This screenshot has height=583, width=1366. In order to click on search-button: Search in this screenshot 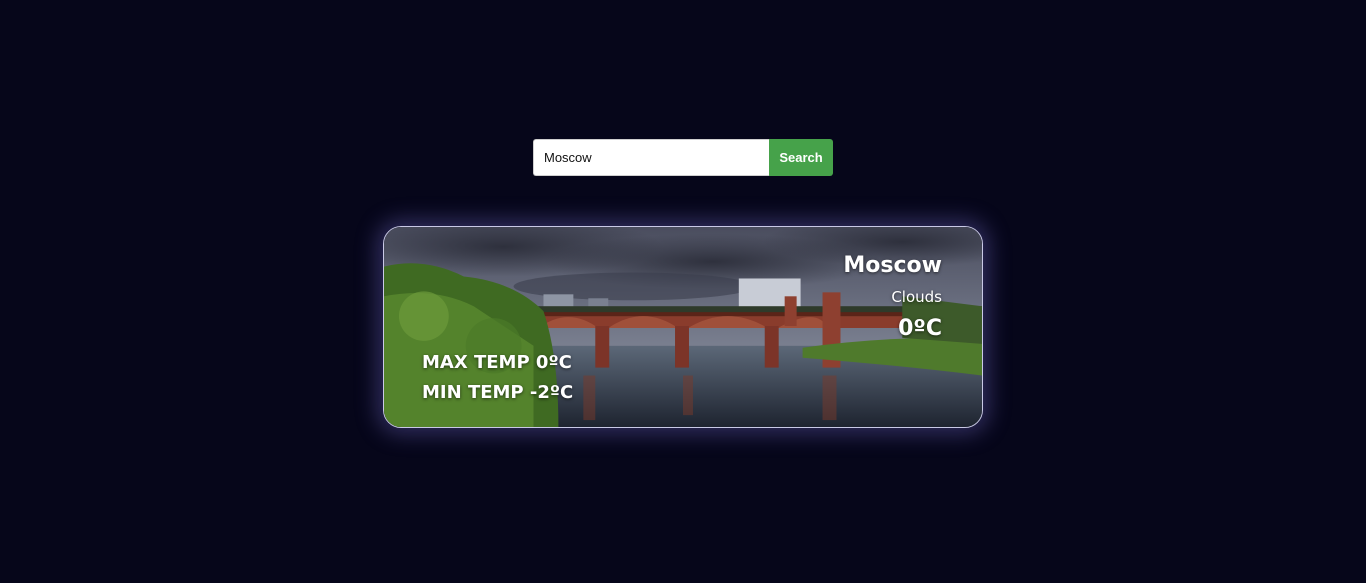, I will do `click(801, 157)`.